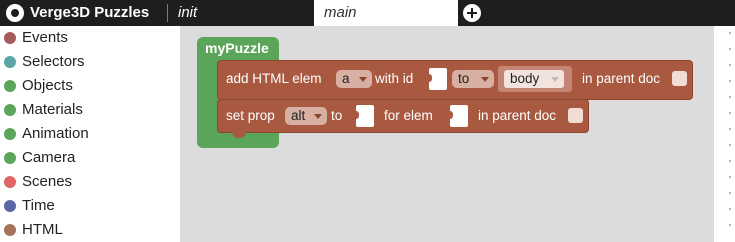 Image resolution: width=735 pixels, height=242 pixels. What do you see at coordinates (621, 78) in the screenshot?
I see `in-parent-doc-label: in parent doc` at bounding box center [621, 78].